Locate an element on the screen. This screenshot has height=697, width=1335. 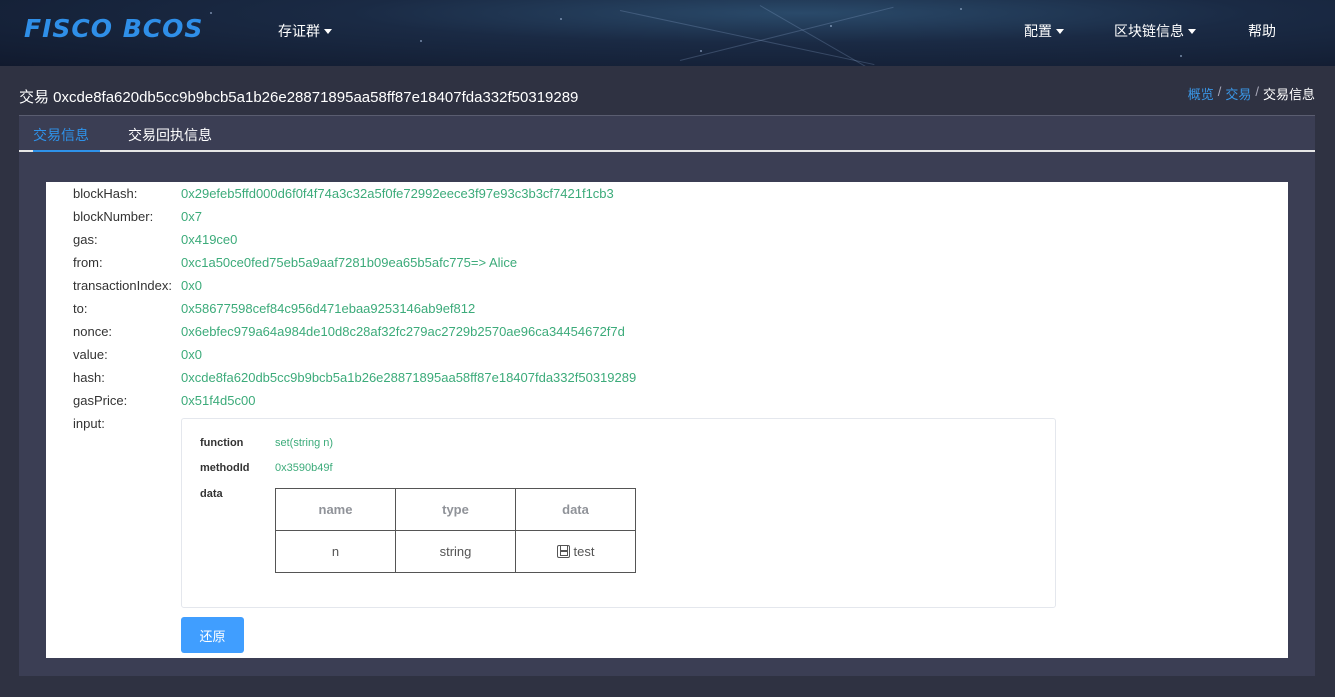
table-header-type: type is located at coordinates (455, 509).